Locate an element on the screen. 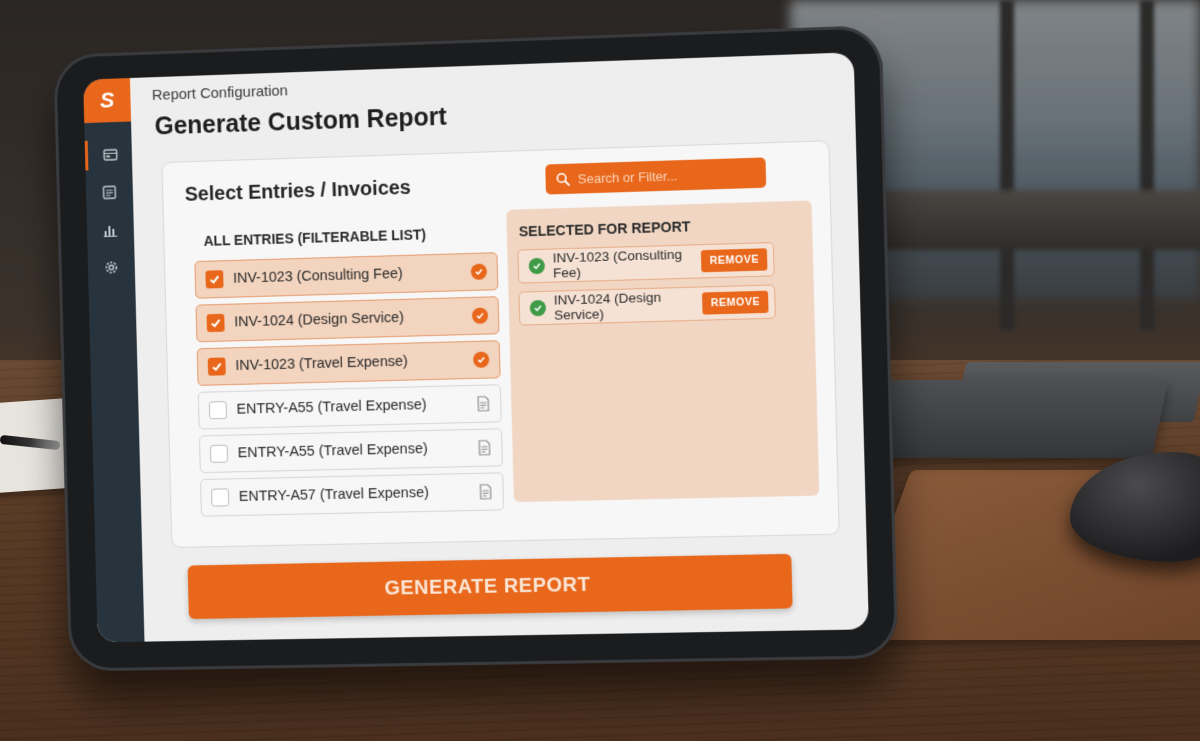 The image size is (1200, 741). all-entries-heading: ALL ENTRIES (FILTERABLE LIST) is located at coordinates (314, 237).